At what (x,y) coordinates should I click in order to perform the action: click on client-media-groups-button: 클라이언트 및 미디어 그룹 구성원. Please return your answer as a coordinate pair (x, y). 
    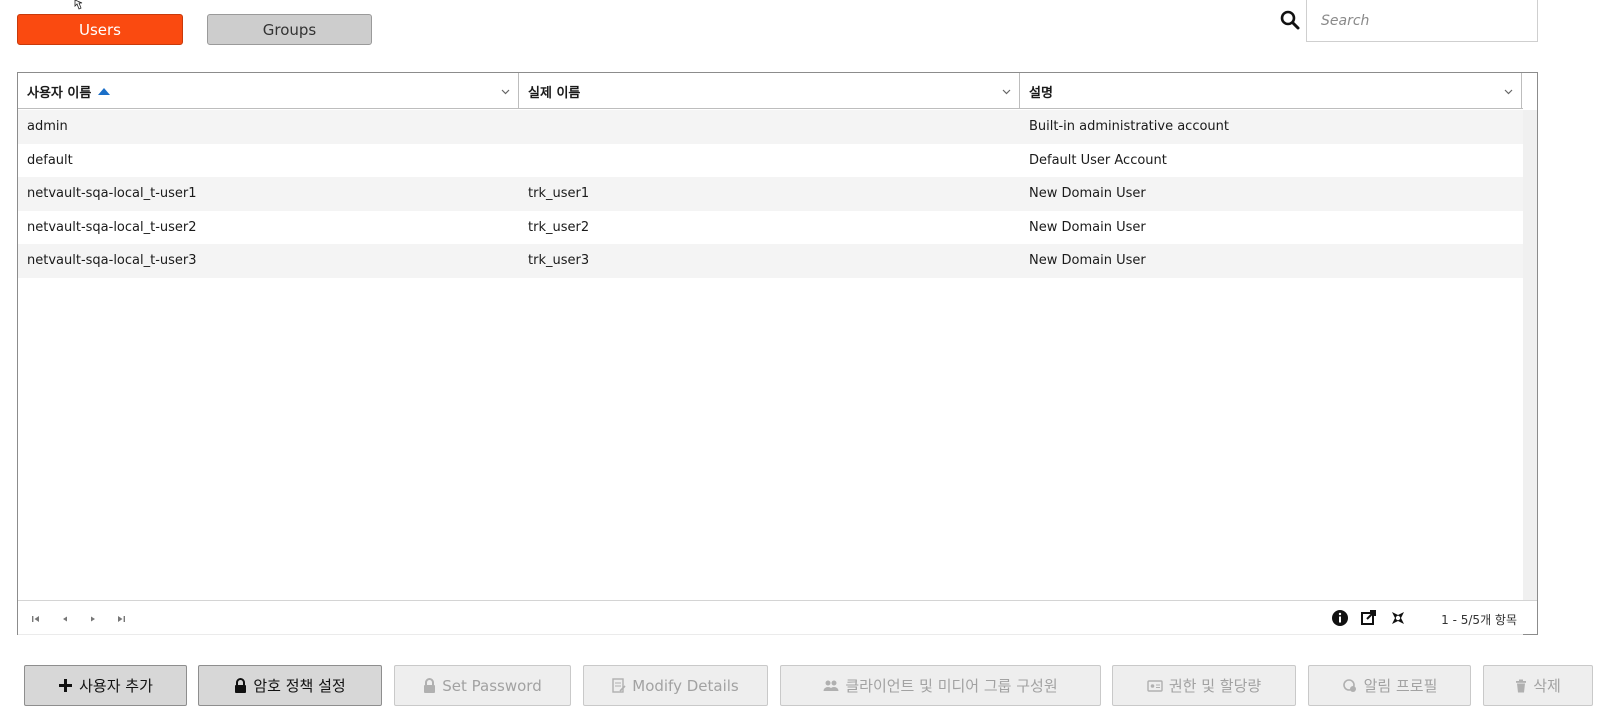
    Looking at the image, I should click on (940, 685).